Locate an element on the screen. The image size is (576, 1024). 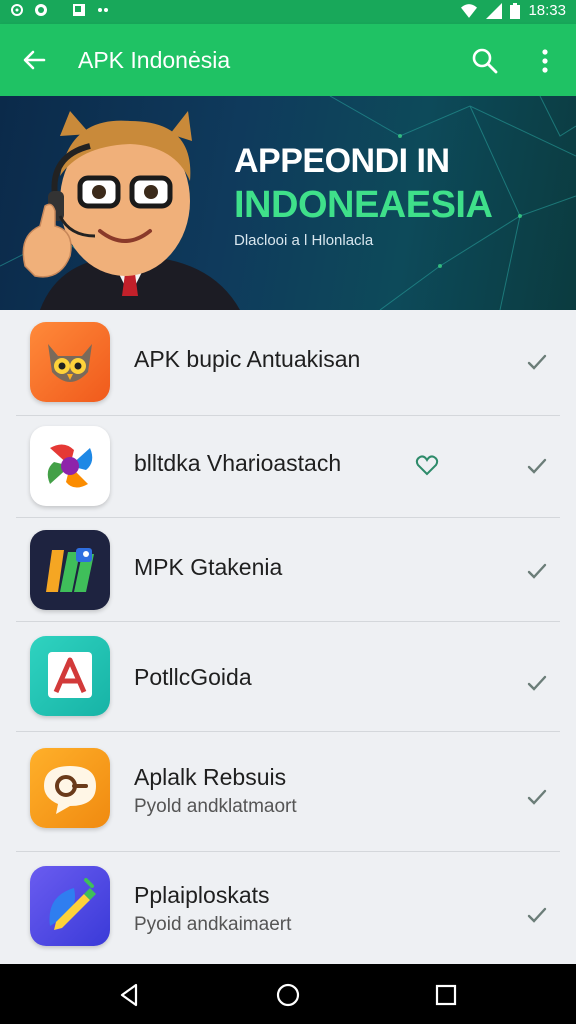
app-name: Pplaiploskats is located at coordinates (202, 895).